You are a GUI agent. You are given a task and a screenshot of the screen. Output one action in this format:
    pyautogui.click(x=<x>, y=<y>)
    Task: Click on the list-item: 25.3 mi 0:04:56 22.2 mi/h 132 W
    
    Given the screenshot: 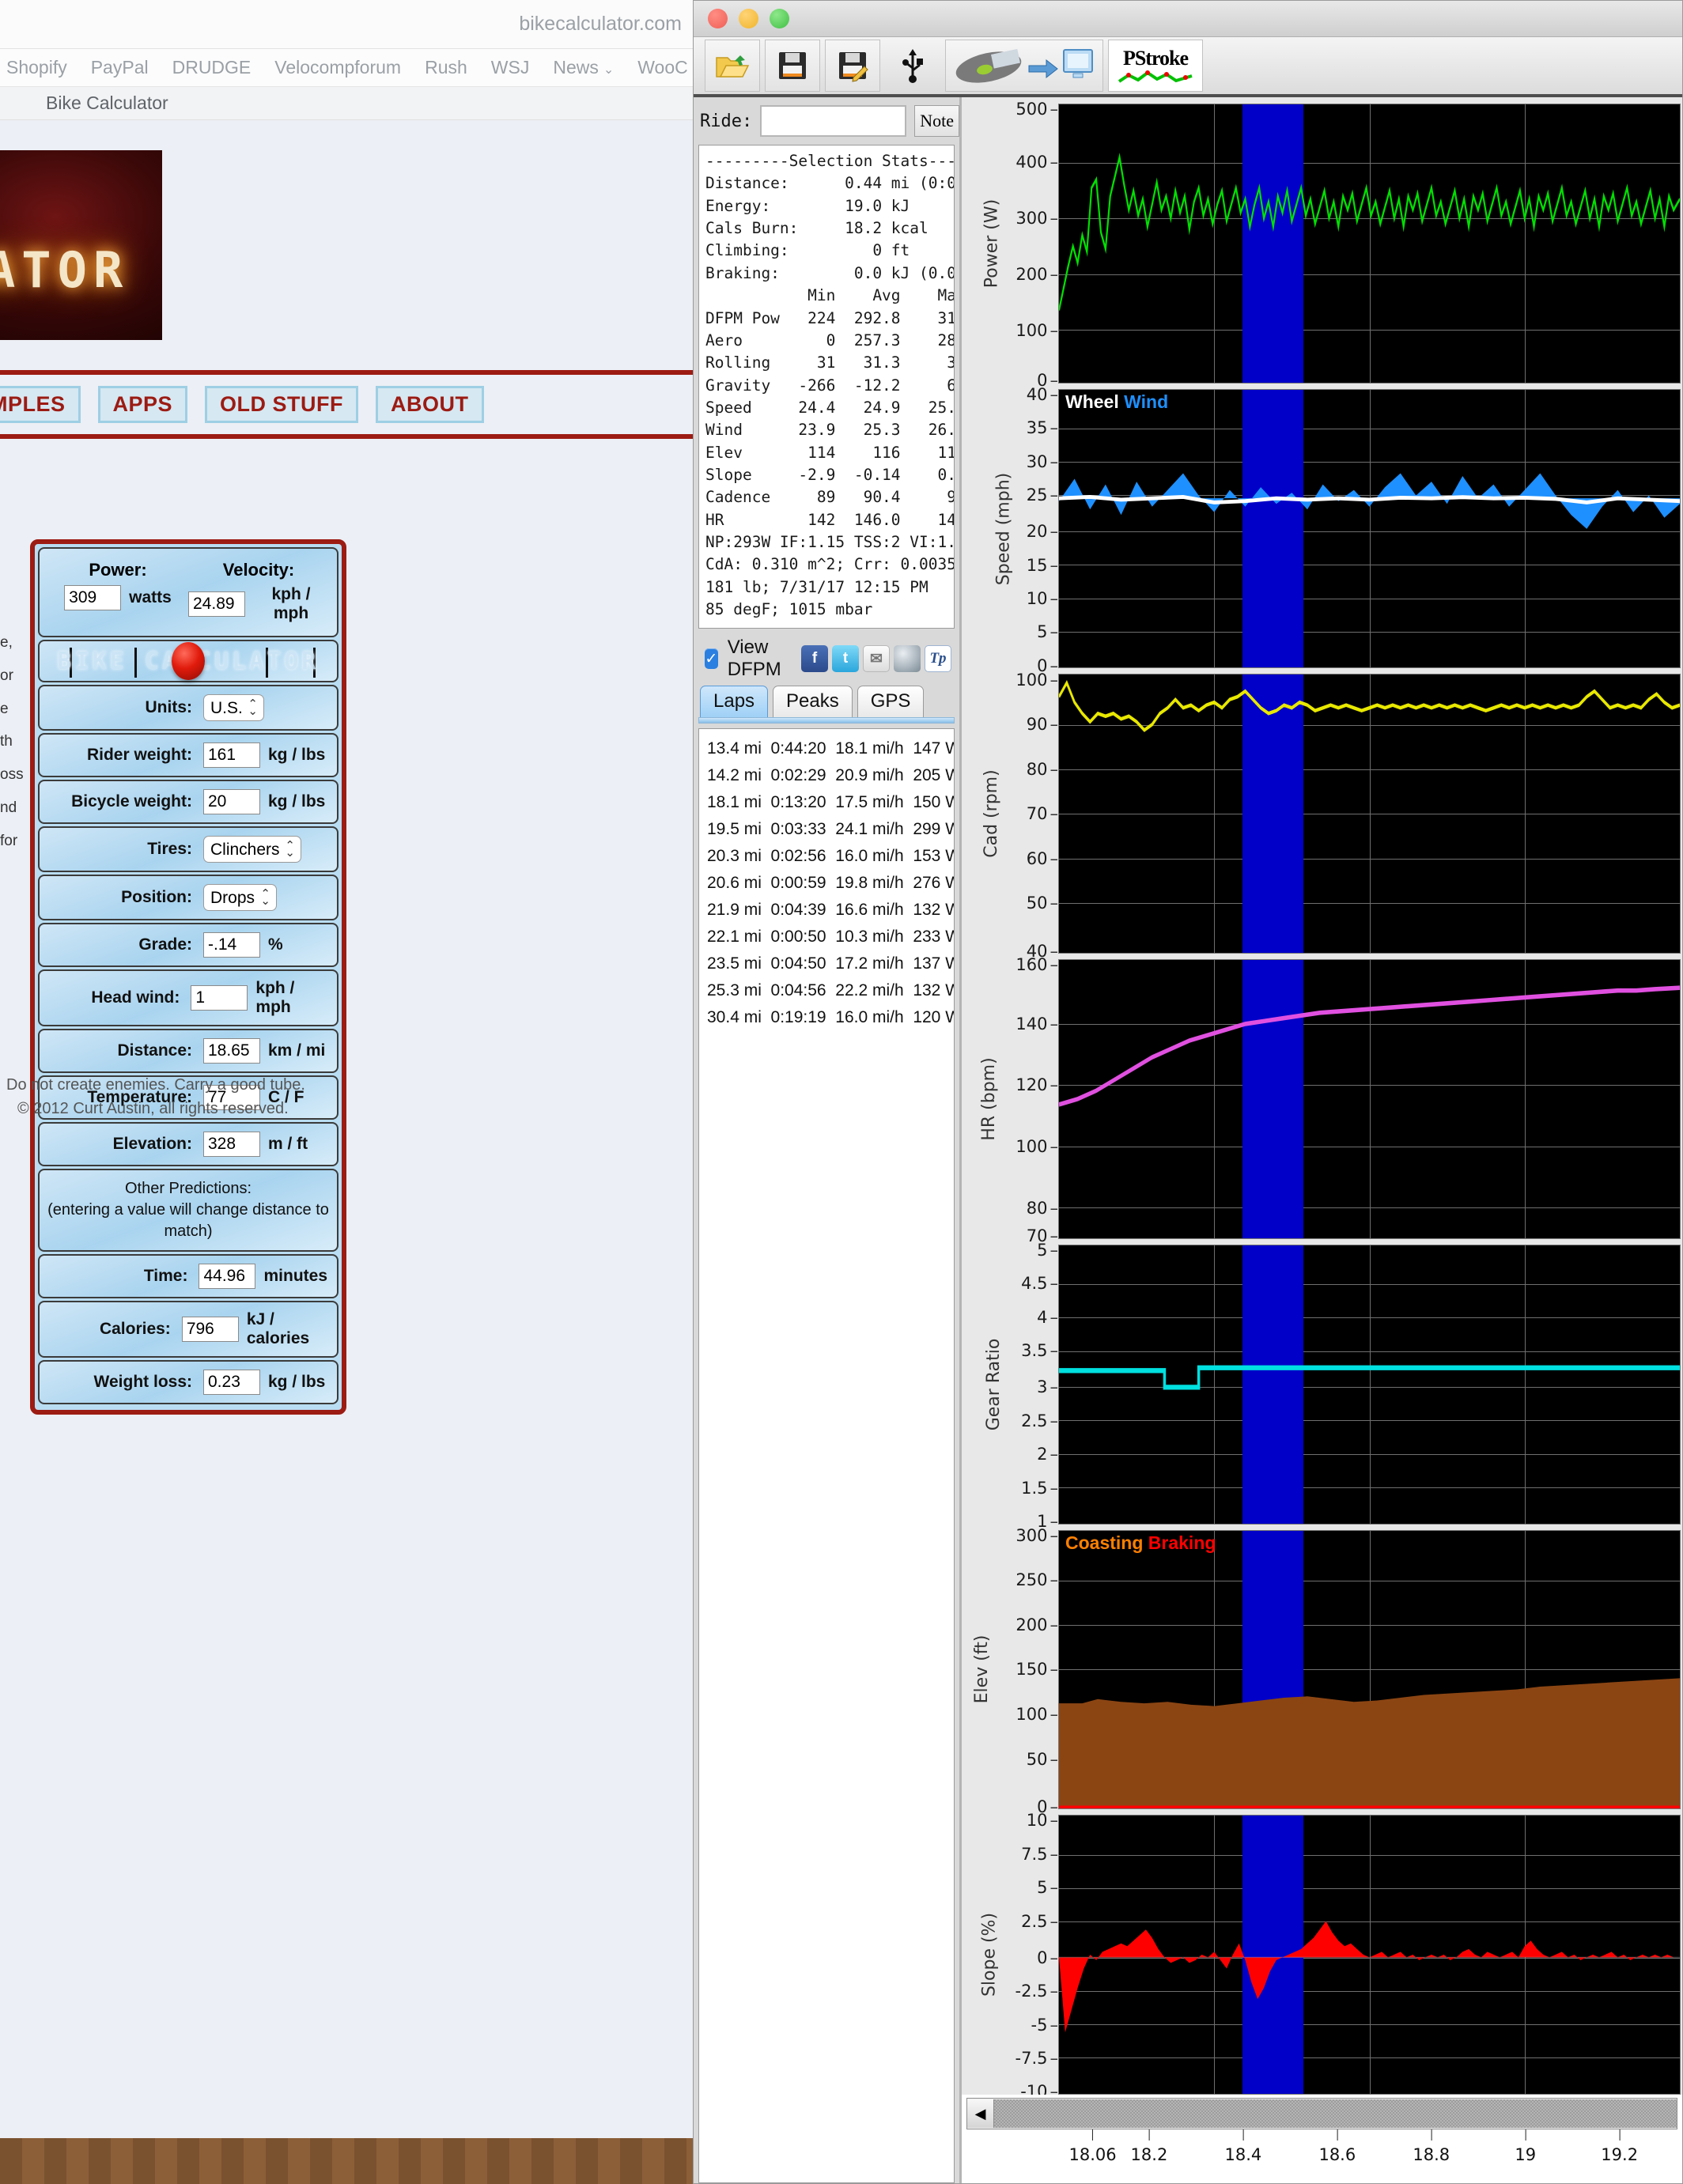 What is the action you would take?
    pyautogui.click(x=830, y=990)
    